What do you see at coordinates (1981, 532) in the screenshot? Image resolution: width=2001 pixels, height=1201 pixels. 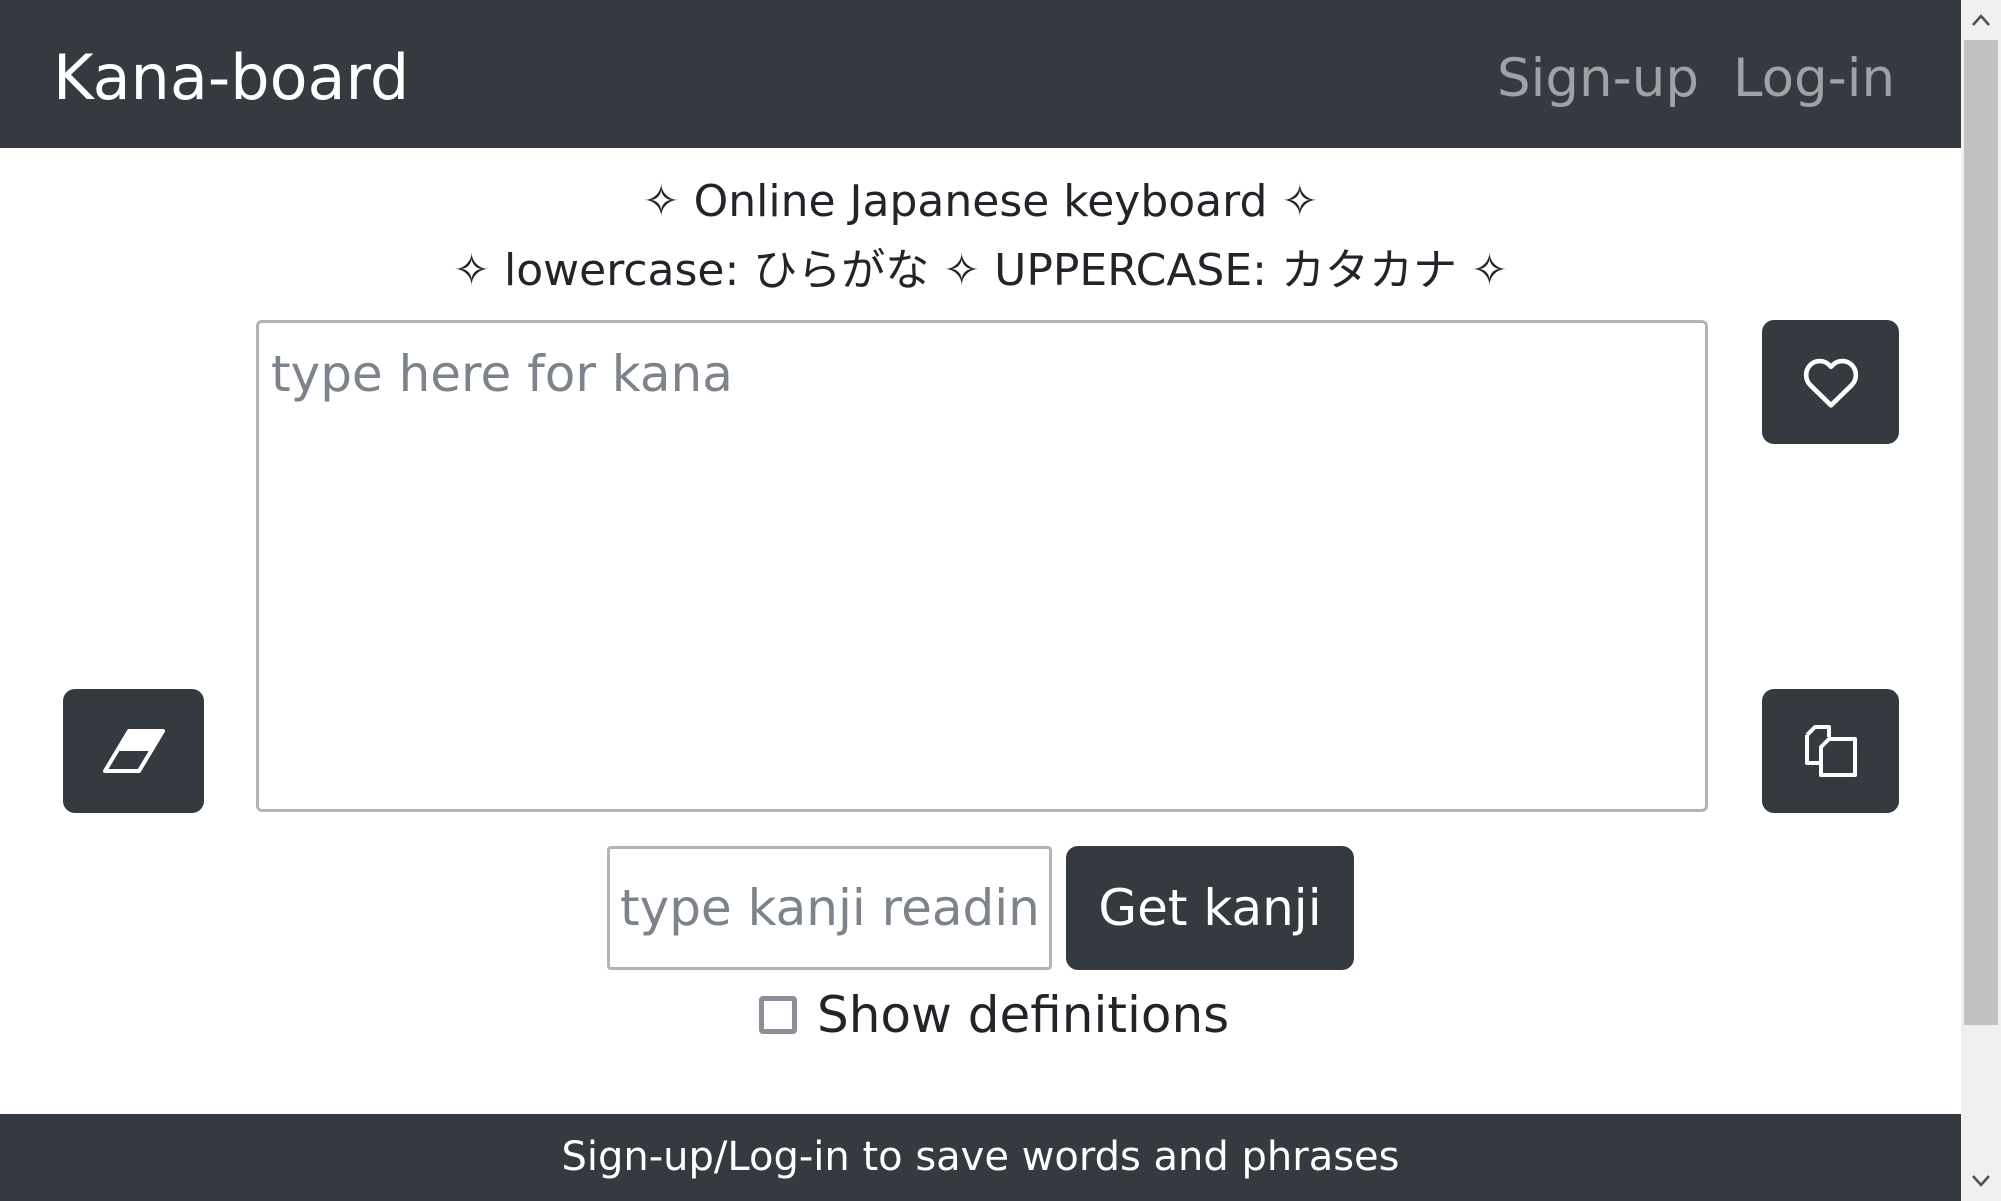 I see `scroll-thumb` at bounding box center [1981, 532].